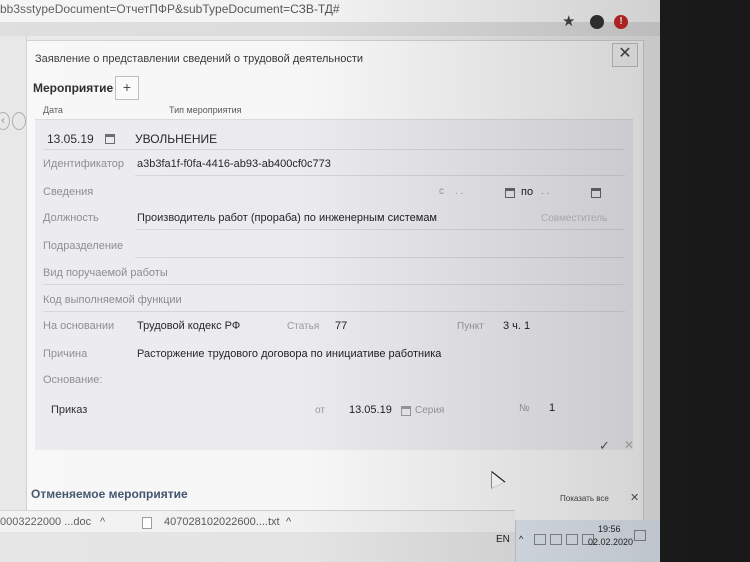  Describe the element at coordinates (604, 446) in the screenshot. I see `confirm-check-icon: ✓` at that location.